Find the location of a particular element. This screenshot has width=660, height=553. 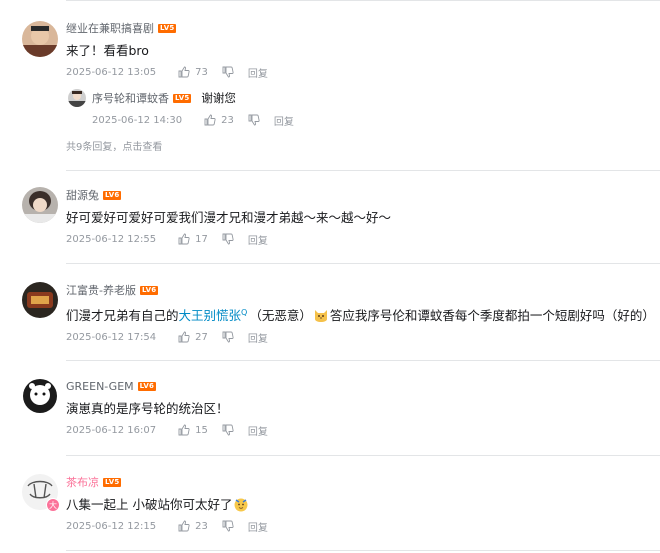

like-count: 27 is located at coordinates (201, 337).